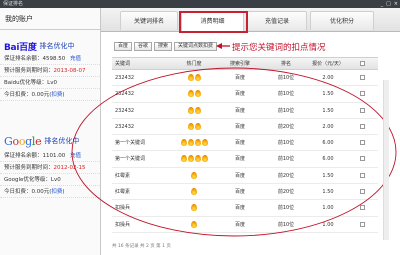 This screenshot has height=255, width=400. I want to click on price-cell: 6.00, so click(328, 143).